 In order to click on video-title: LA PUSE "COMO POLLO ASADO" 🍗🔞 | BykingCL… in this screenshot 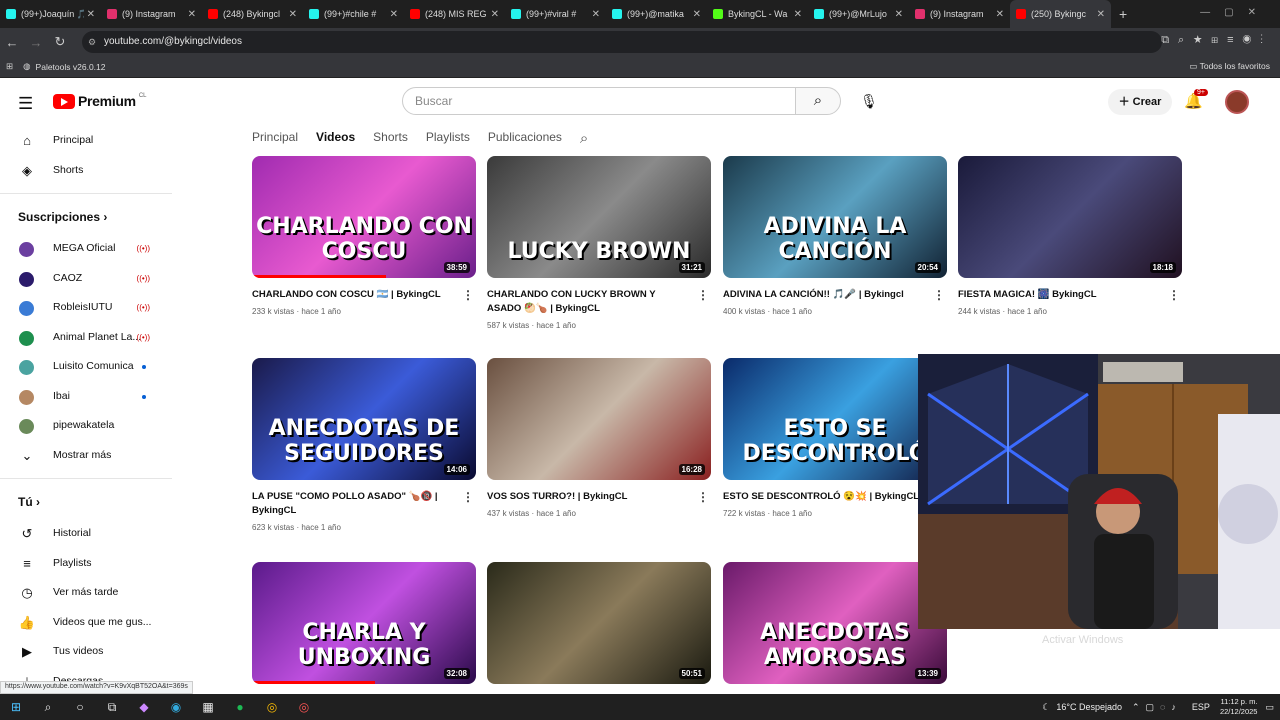, I will do `click(364, 504)`.